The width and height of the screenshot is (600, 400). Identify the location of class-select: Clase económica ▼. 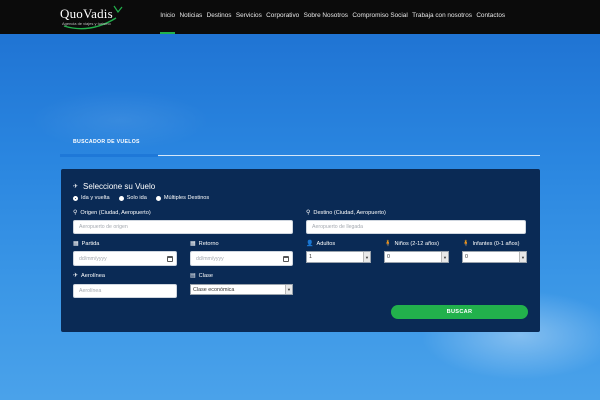
(241, 289).